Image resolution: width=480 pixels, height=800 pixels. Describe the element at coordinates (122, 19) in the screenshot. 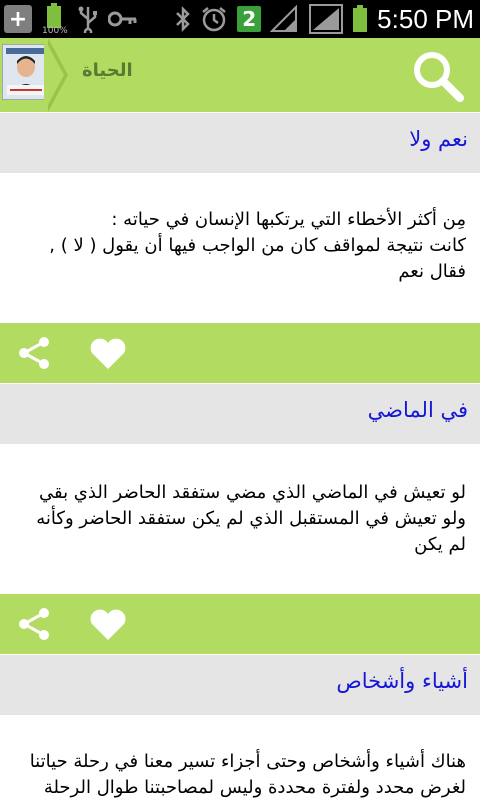

I see `key-icon` at that location.